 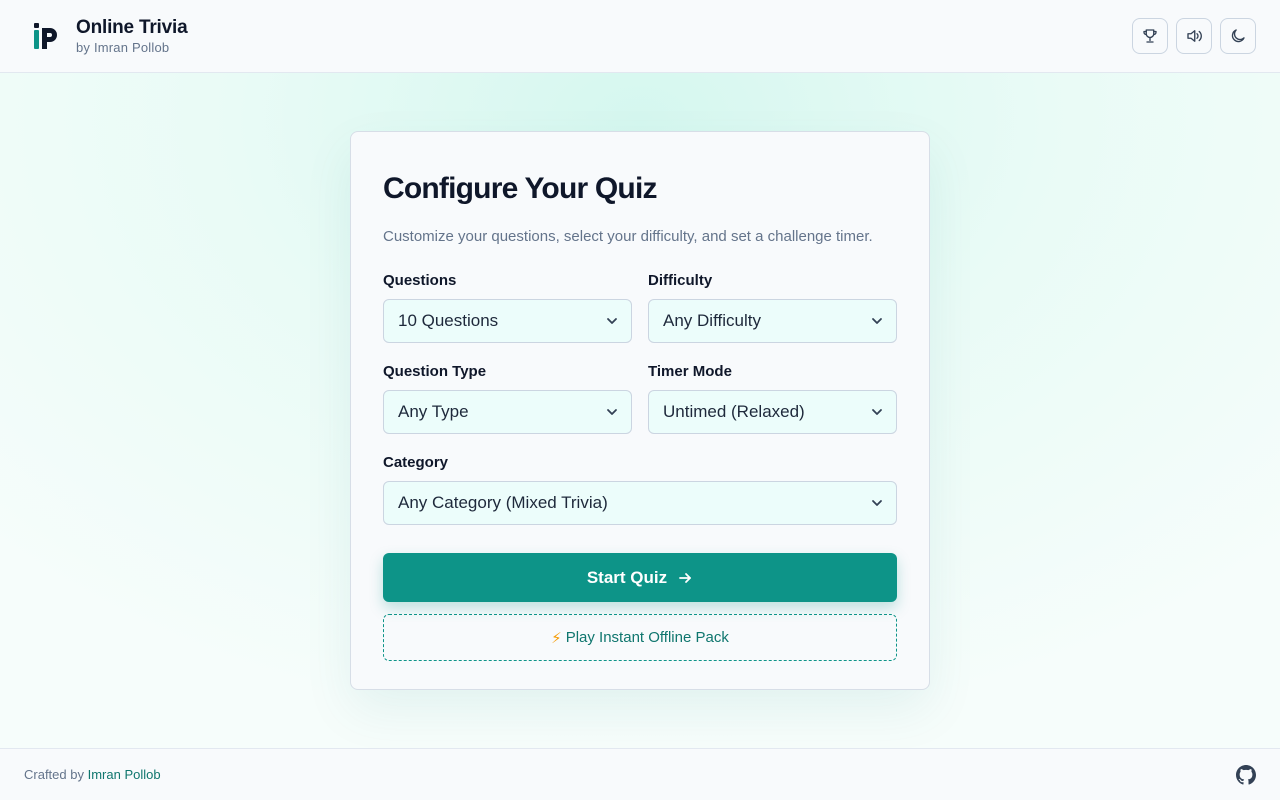 I want to click on theme-toggle-button, so click(x=1238, y=36).